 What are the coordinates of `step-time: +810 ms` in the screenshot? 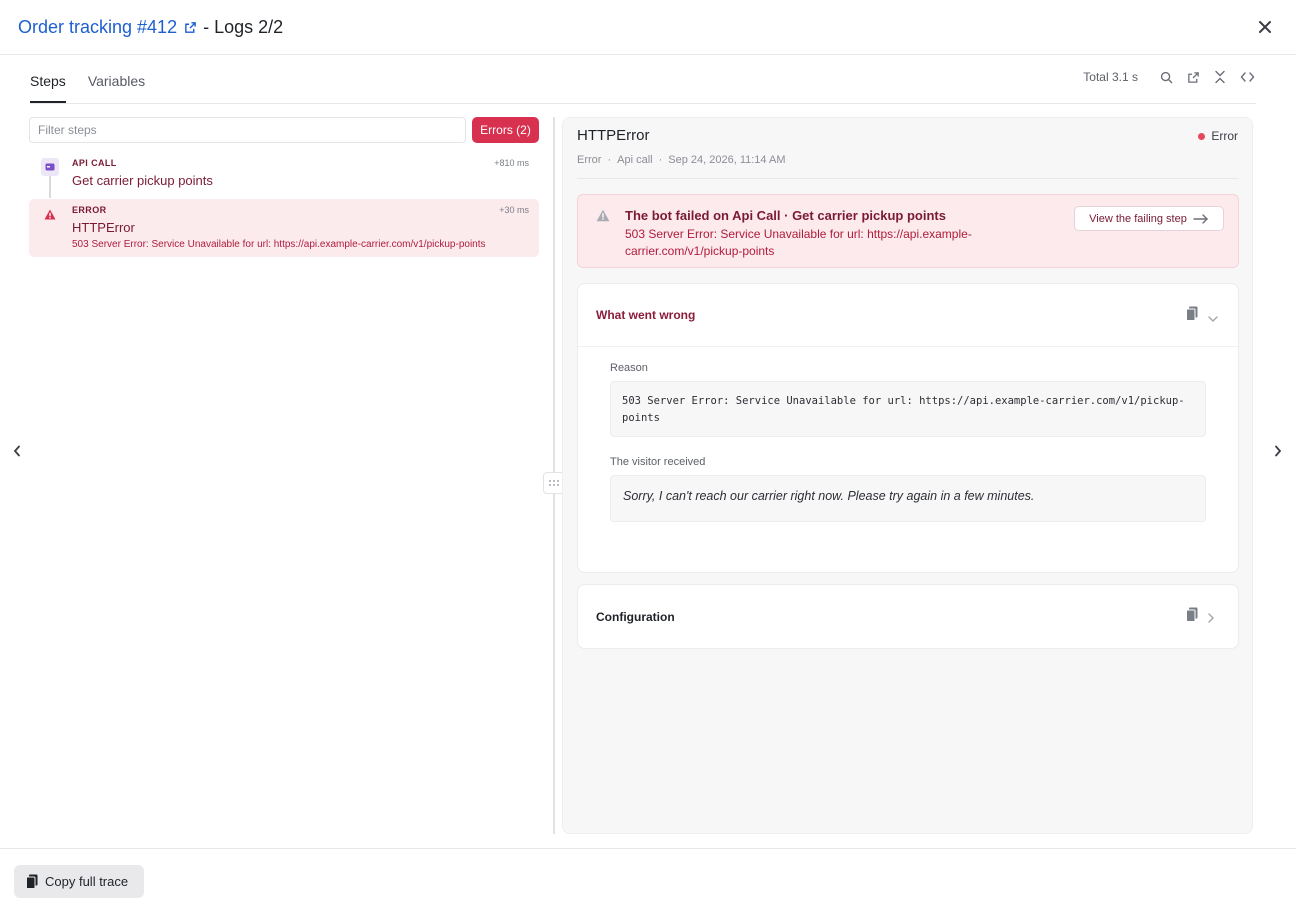 It's located at (511, 163).